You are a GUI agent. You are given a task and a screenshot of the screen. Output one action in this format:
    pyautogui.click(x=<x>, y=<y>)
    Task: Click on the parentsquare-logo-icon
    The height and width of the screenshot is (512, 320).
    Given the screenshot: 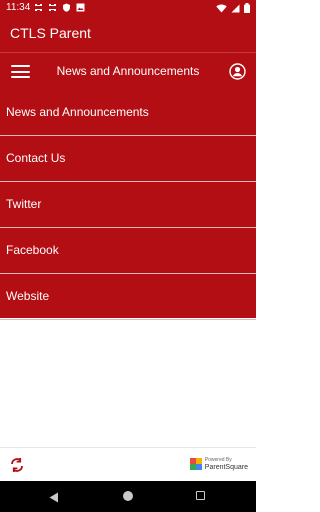 What is the action you would take?
    pyautogui.click(x=195, y=464)
    